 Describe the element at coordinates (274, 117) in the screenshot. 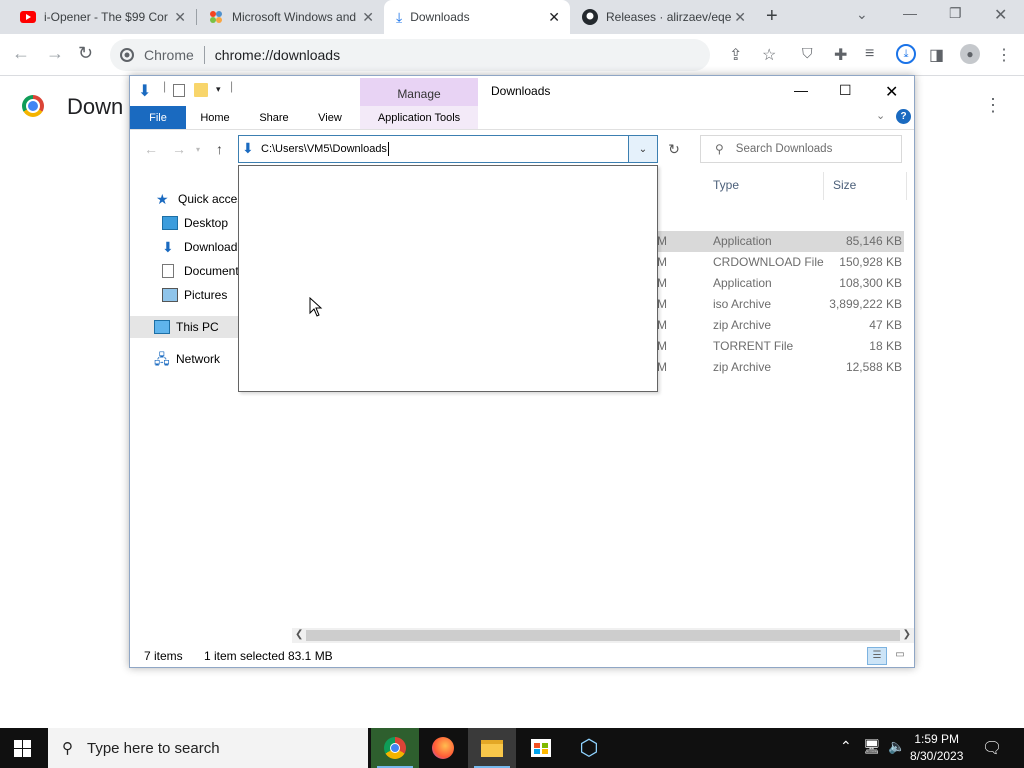

I see `tab-share: Share` at that location.